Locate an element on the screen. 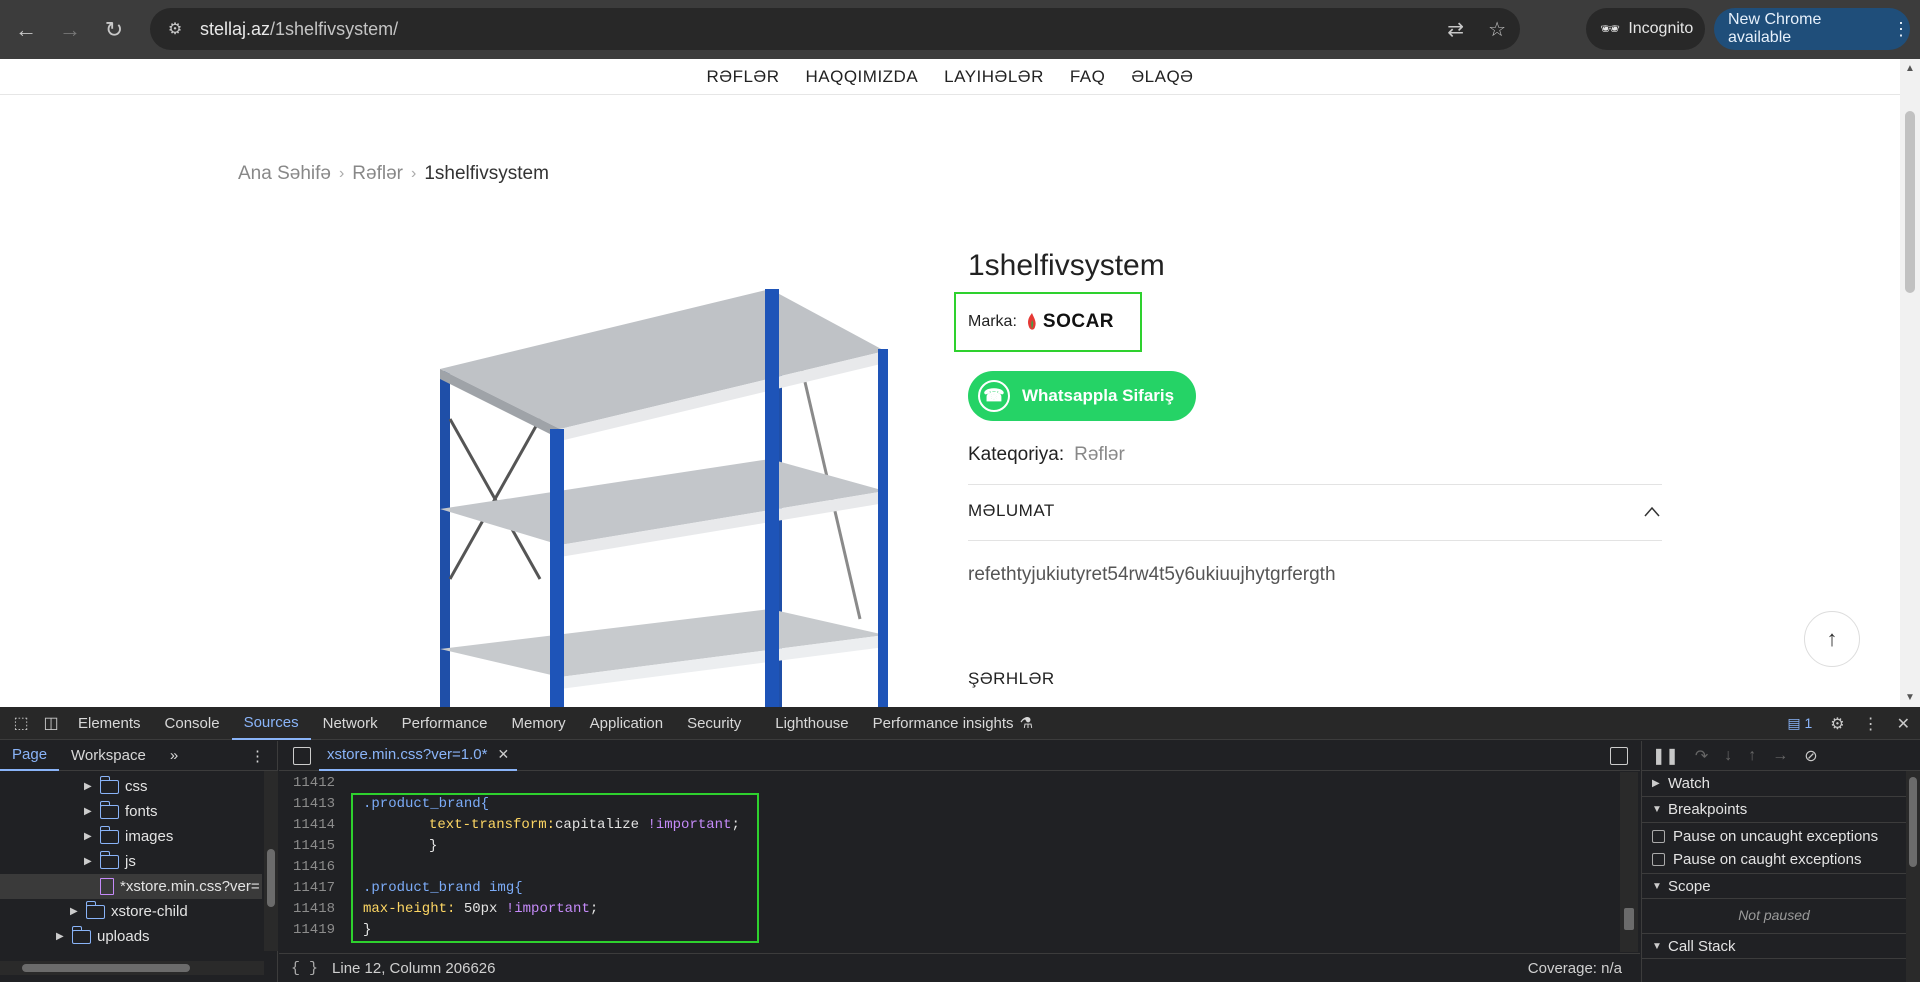 The image size is (1920, 982). breakpoints-section: ▼ Breakpoints is located at coordinates (1774, 810).